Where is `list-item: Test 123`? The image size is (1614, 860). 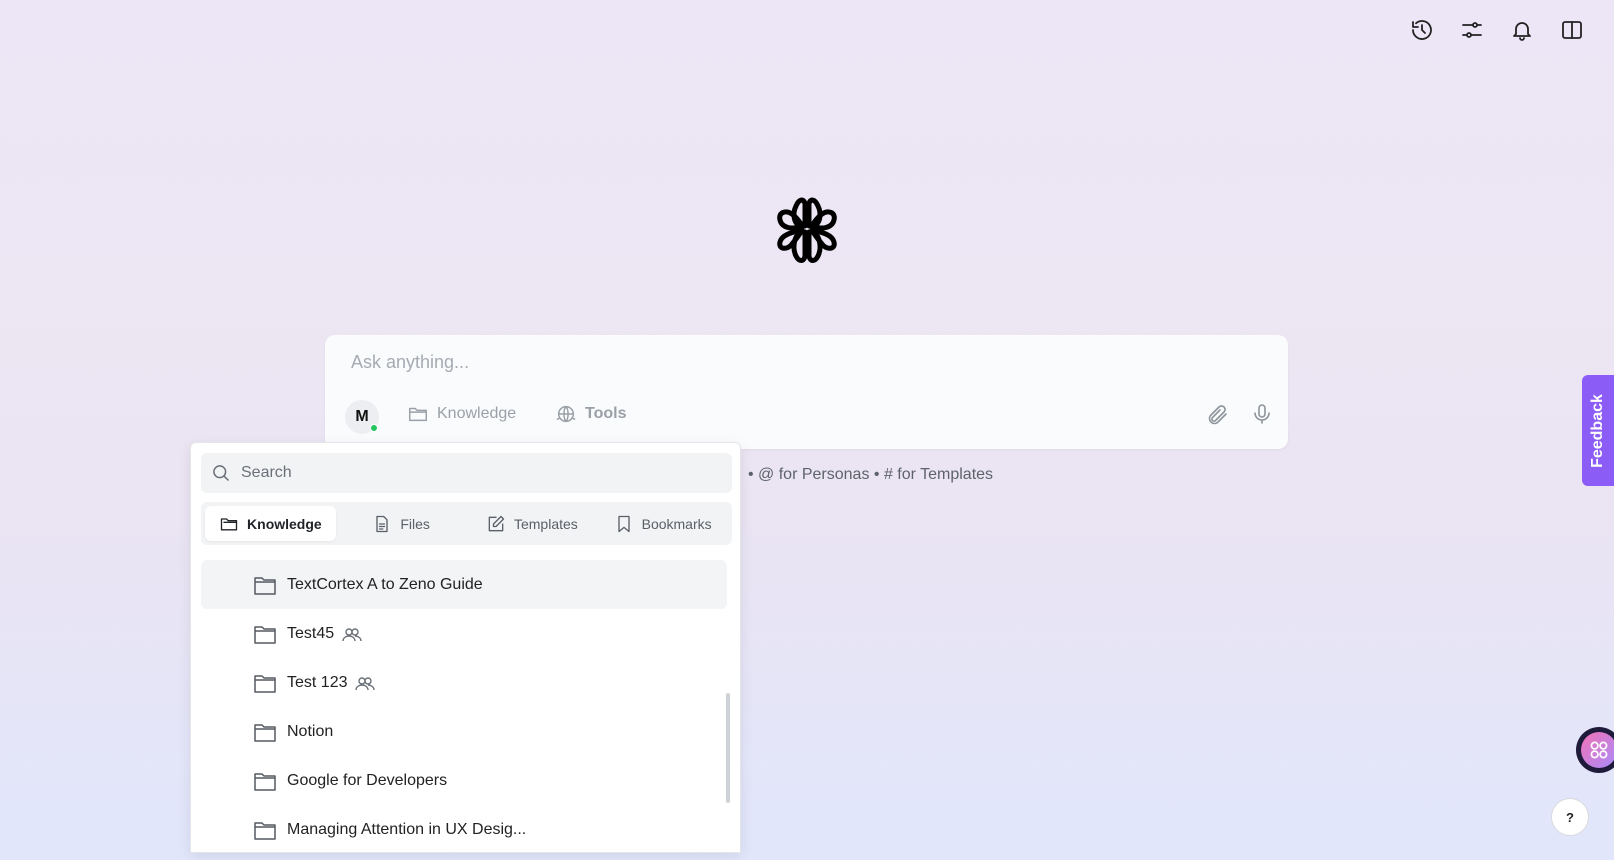
list-item: Test 123 is located at coordinates (464, 682).